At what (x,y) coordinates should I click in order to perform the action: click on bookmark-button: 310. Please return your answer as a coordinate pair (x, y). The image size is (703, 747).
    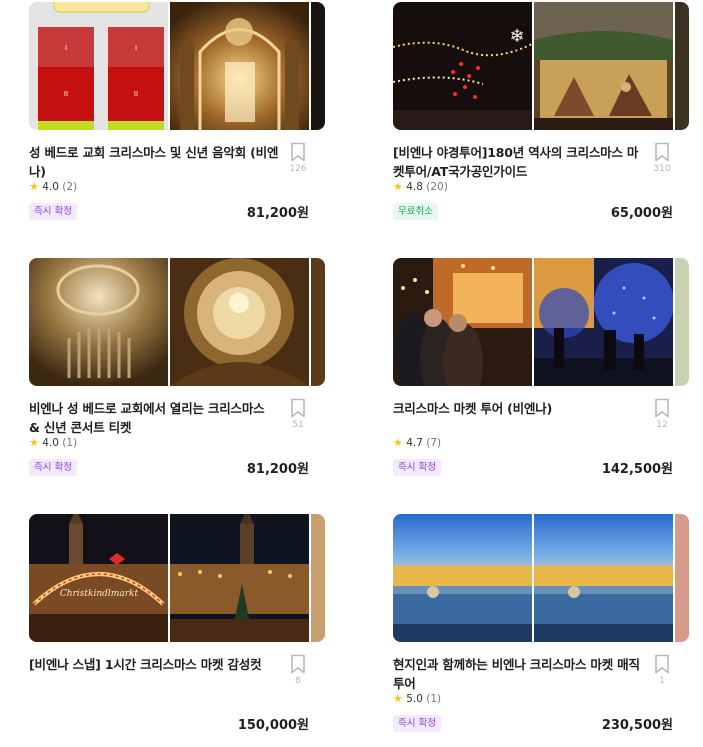
    Looking at the image, I should click on (662, 158).